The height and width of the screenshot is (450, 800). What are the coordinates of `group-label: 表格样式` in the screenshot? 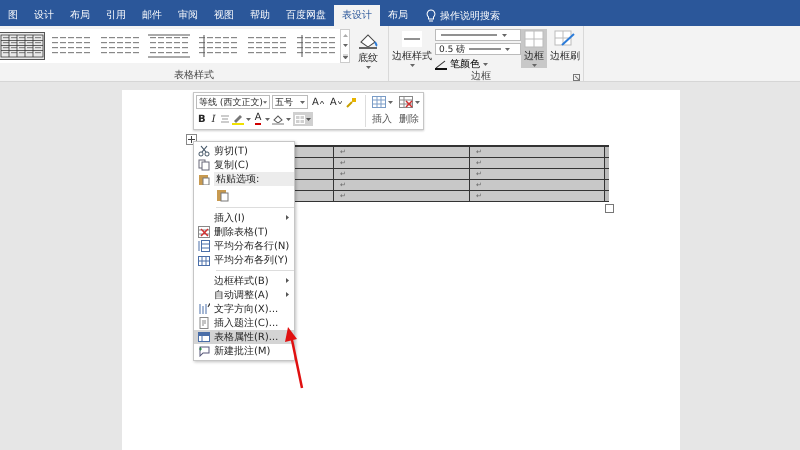 It's located at (194, 76).